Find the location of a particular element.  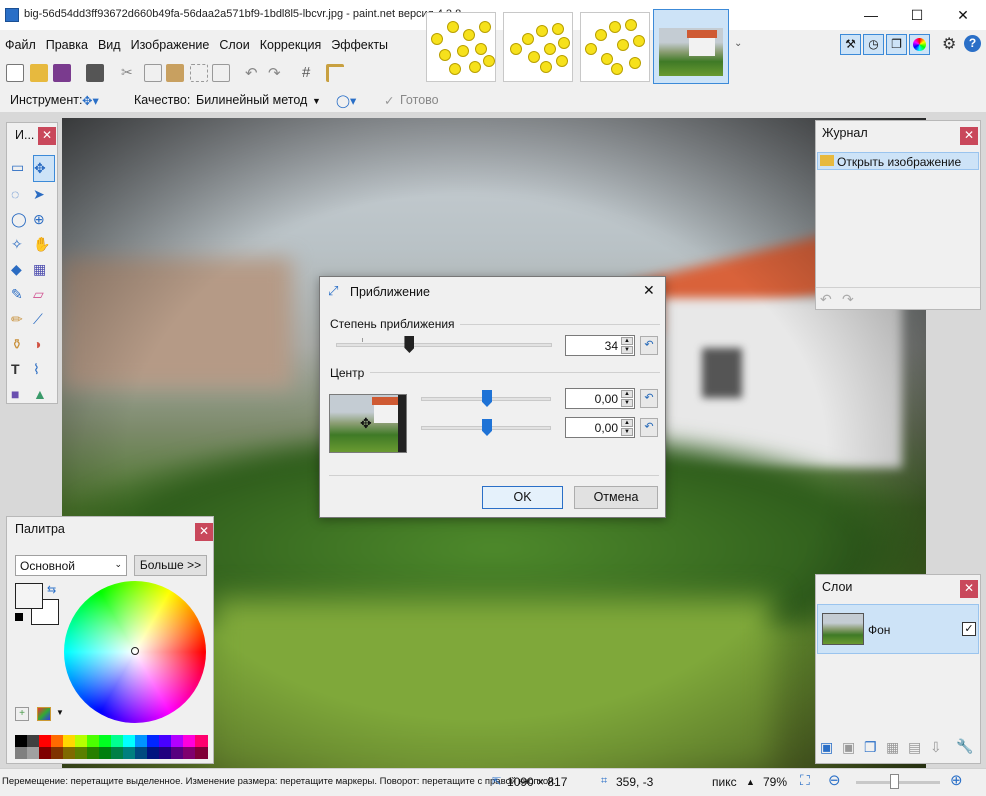

center-y-input: 0,00 ▲ ▼ is located at coordinates (600, 427).